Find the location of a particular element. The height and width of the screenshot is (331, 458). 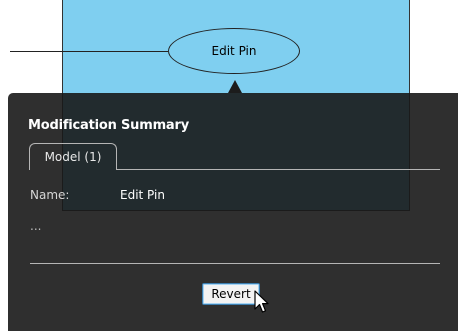

pin-label: Edit Pin is located at coordinates (234, 51).